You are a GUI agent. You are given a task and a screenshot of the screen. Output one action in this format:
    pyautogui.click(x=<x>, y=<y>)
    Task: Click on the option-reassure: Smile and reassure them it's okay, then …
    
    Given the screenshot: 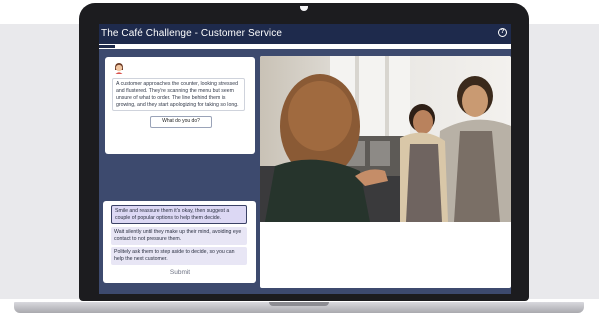 What is the action you would take?
    pyautogui.click(x=179, y=214)
    